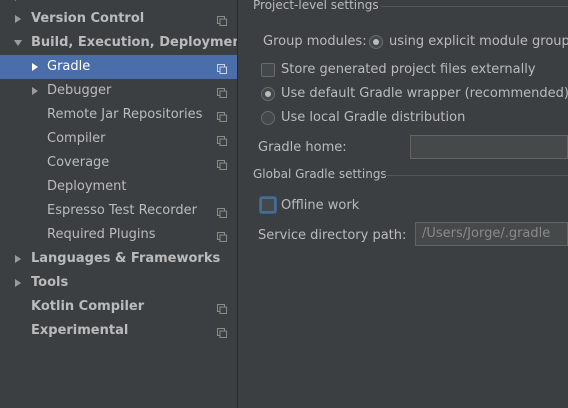 The height and width of the screenshot is (408, 568). I want to click on offline-work-label: Offline work, so click(320, 205).